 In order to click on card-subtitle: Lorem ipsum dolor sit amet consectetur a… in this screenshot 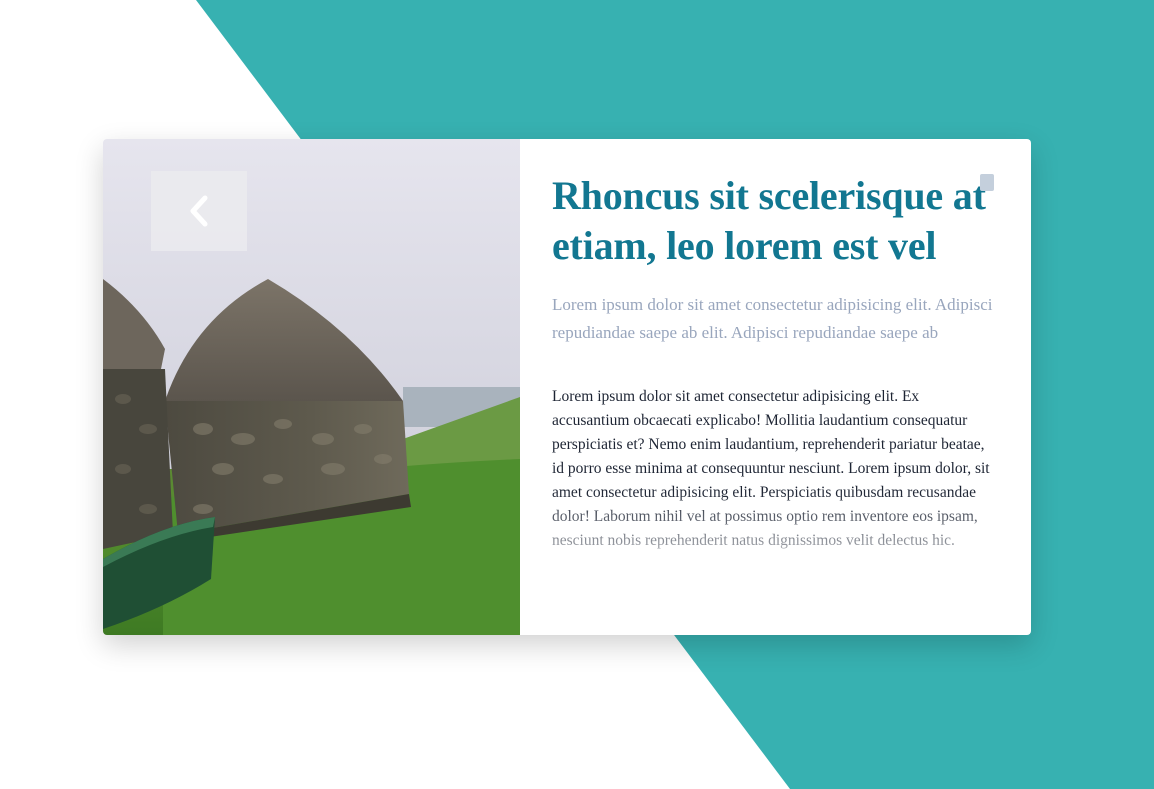, I will do `click(772, 318)`.